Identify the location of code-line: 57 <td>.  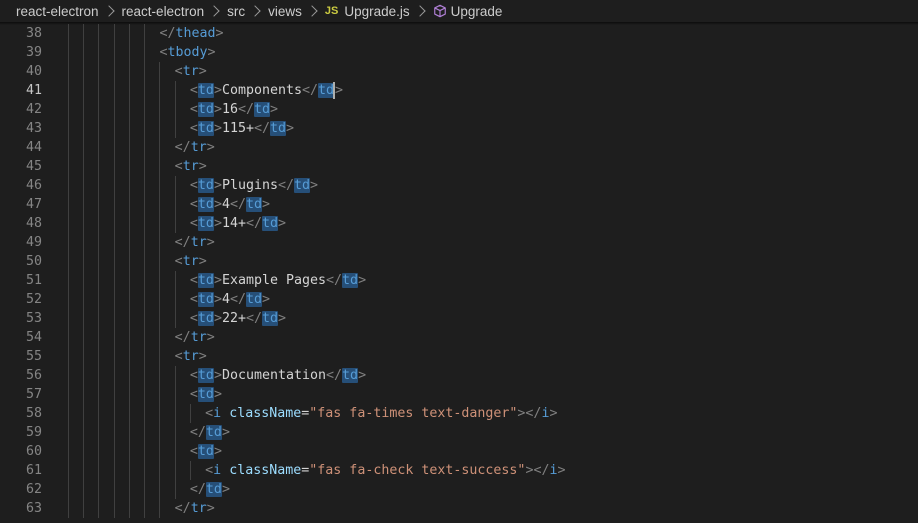
(459, 394).